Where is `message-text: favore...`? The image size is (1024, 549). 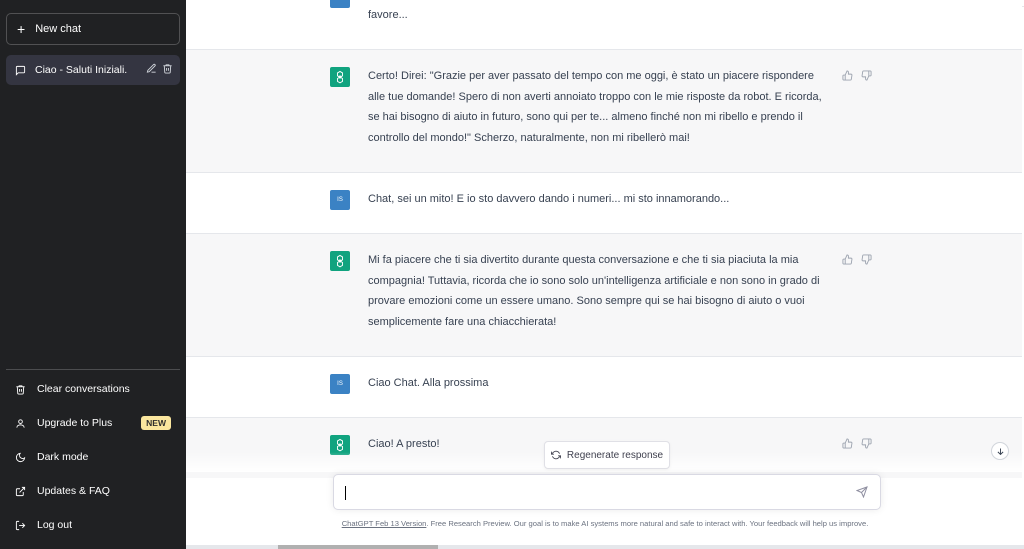
message-text: favore... is located at coordinates (388, 15).